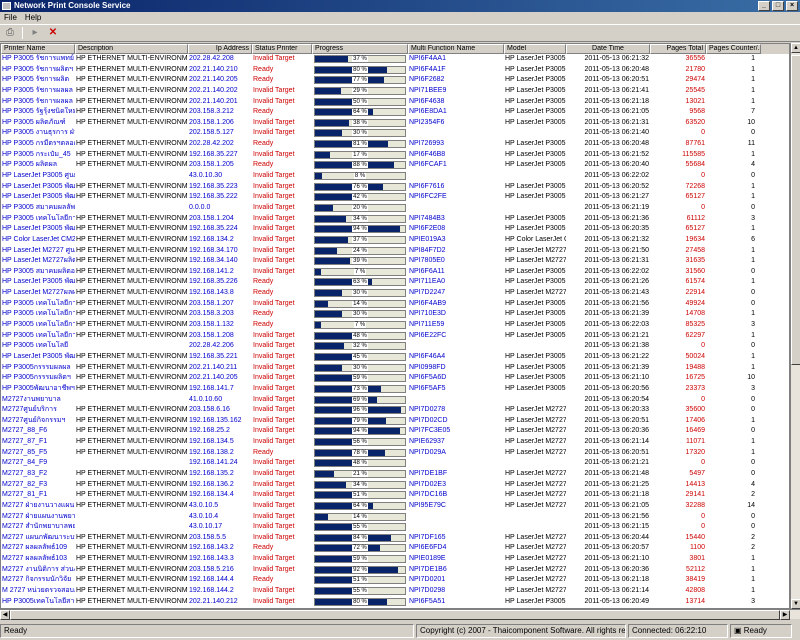  I want to click on cell-pages-counter: 10, so click(751, 122).